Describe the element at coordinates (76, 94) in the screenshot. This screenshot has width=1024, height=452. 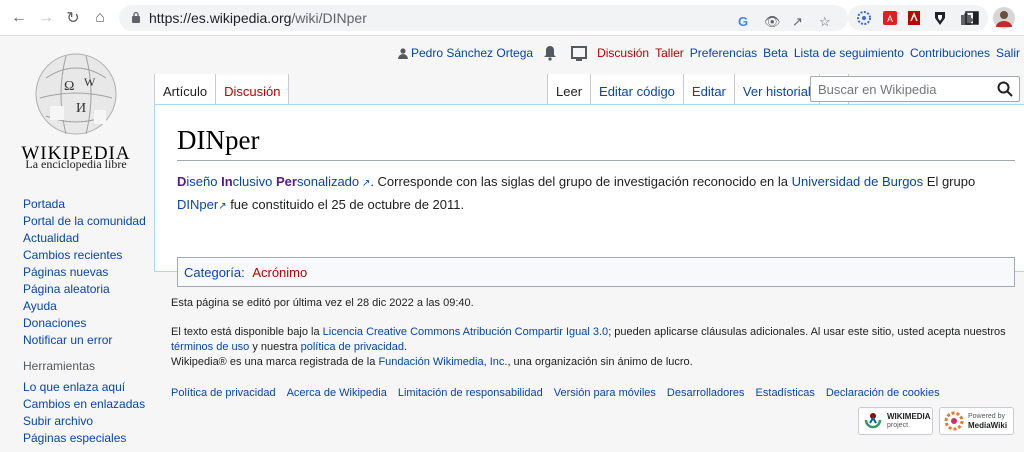
I see `wikipedia-globe-icon: Ω W И` at that location.